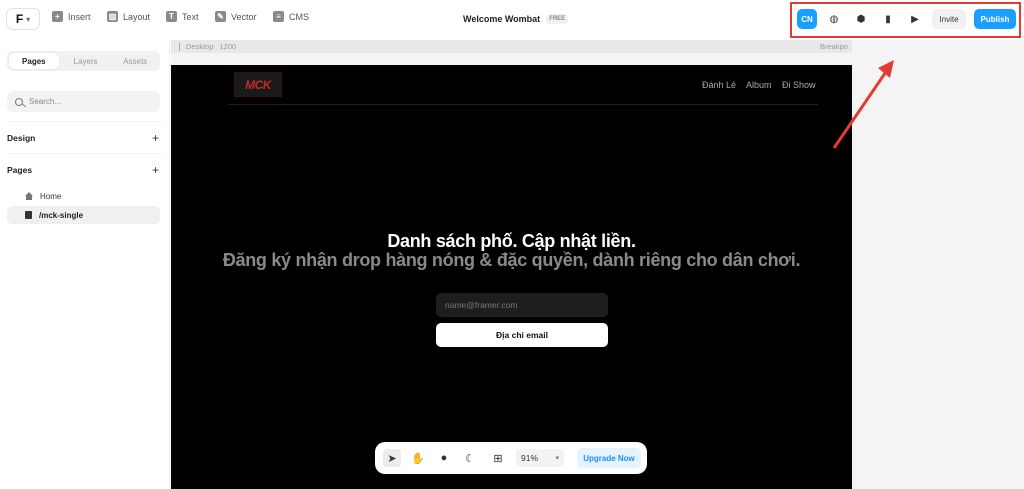 Image resolution: width=1024 pixels, height=489 pixels. Describe the element at coordinates (807, 19) in the screenshot. I see `collaborator-avatar: CN` at that location.